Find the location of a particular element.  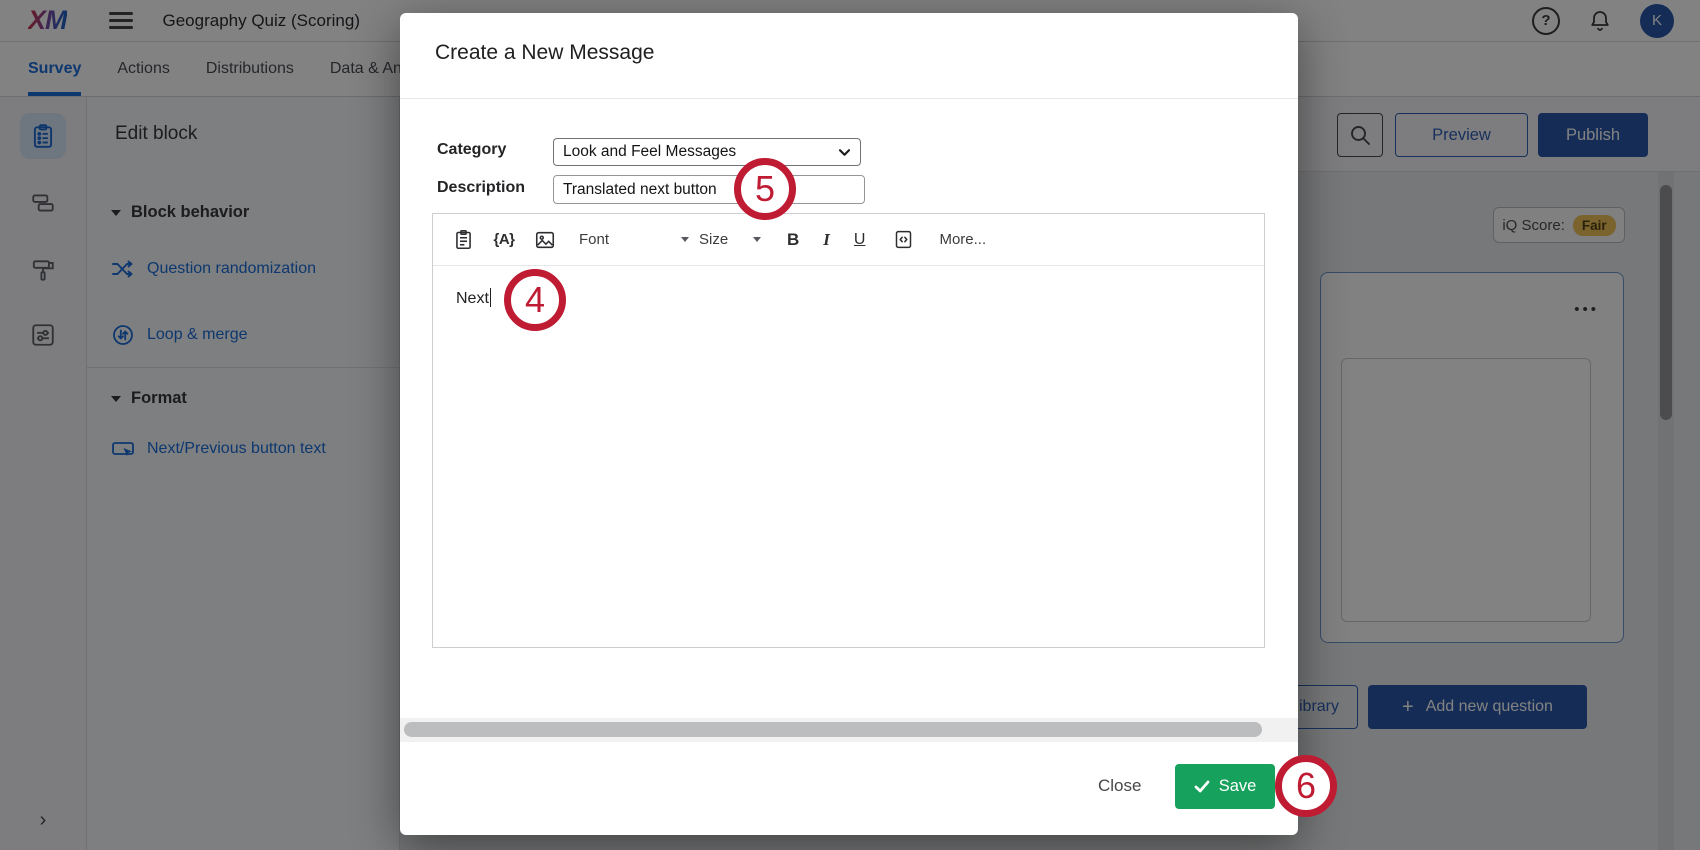

font-dropdown: Font is located at coordinates (634, 239).